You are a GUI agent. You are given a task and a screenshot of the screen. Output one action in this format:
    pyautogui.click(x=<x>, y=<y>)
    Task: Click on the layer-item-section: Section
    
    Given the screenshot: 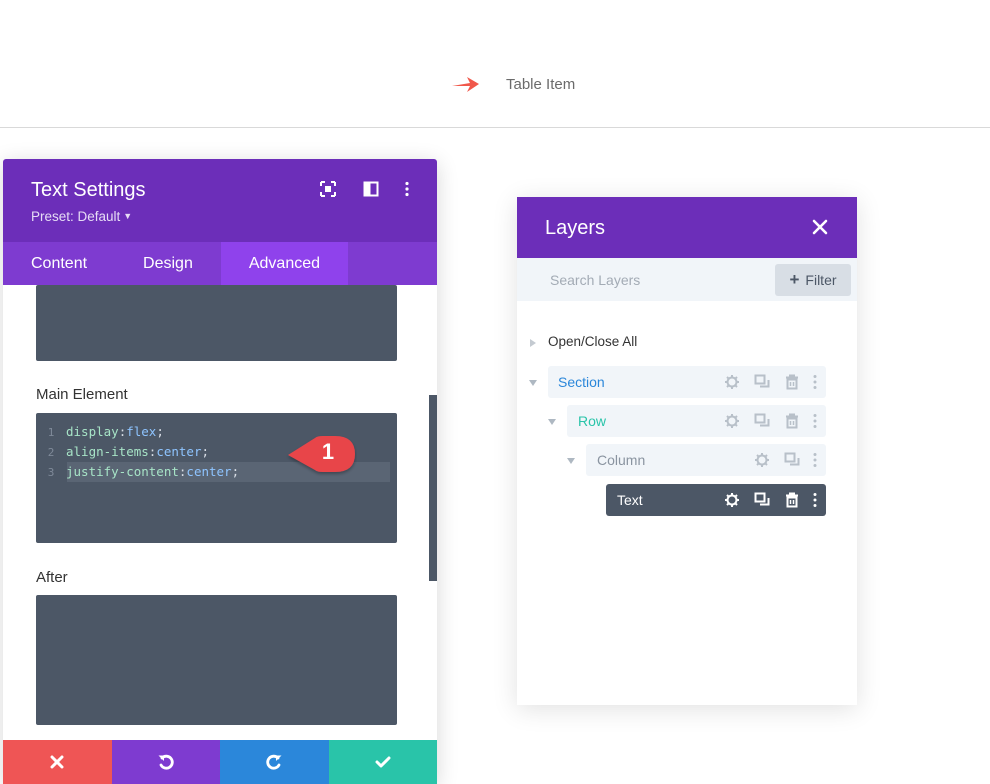 What is the action you would take?
    pyautogui.click(x=687, y=382)
    